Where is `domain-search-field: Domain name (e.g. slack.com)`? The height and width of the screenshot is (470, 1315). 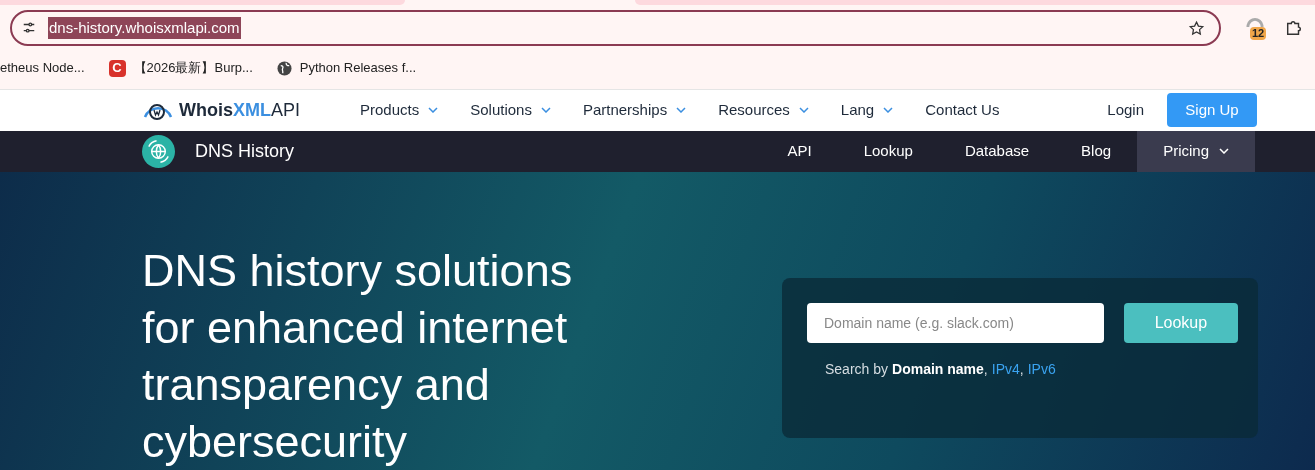
domain-search-field: Domain name (e.g. slack.com) is located at coordinates (955, 323).